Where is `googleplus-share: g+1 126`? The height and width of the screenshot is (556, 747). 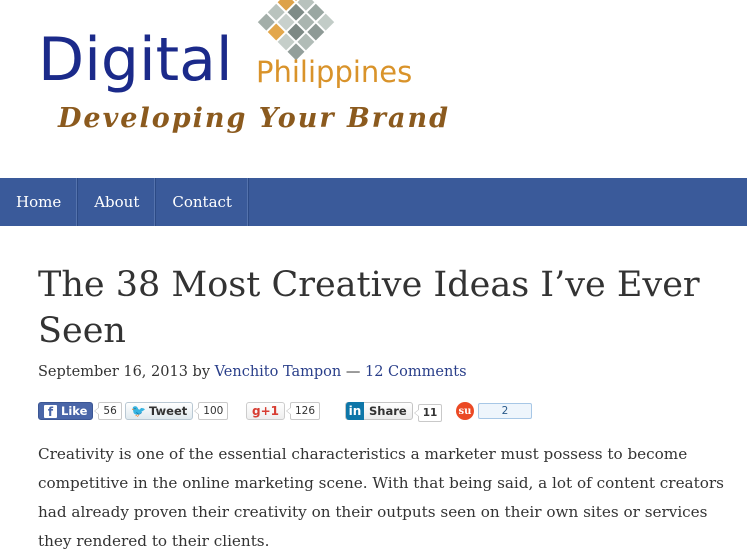 googleplus-share: g+1 126 is located at coordinates (283, 411).